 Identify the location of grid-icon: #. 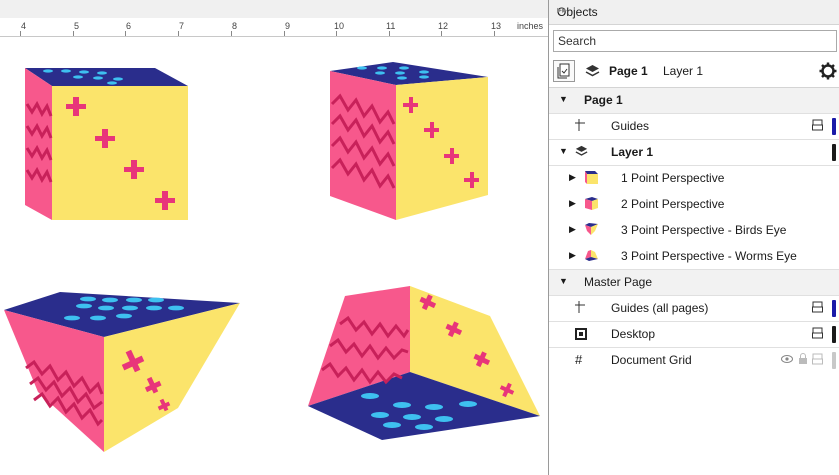
(579, 359).